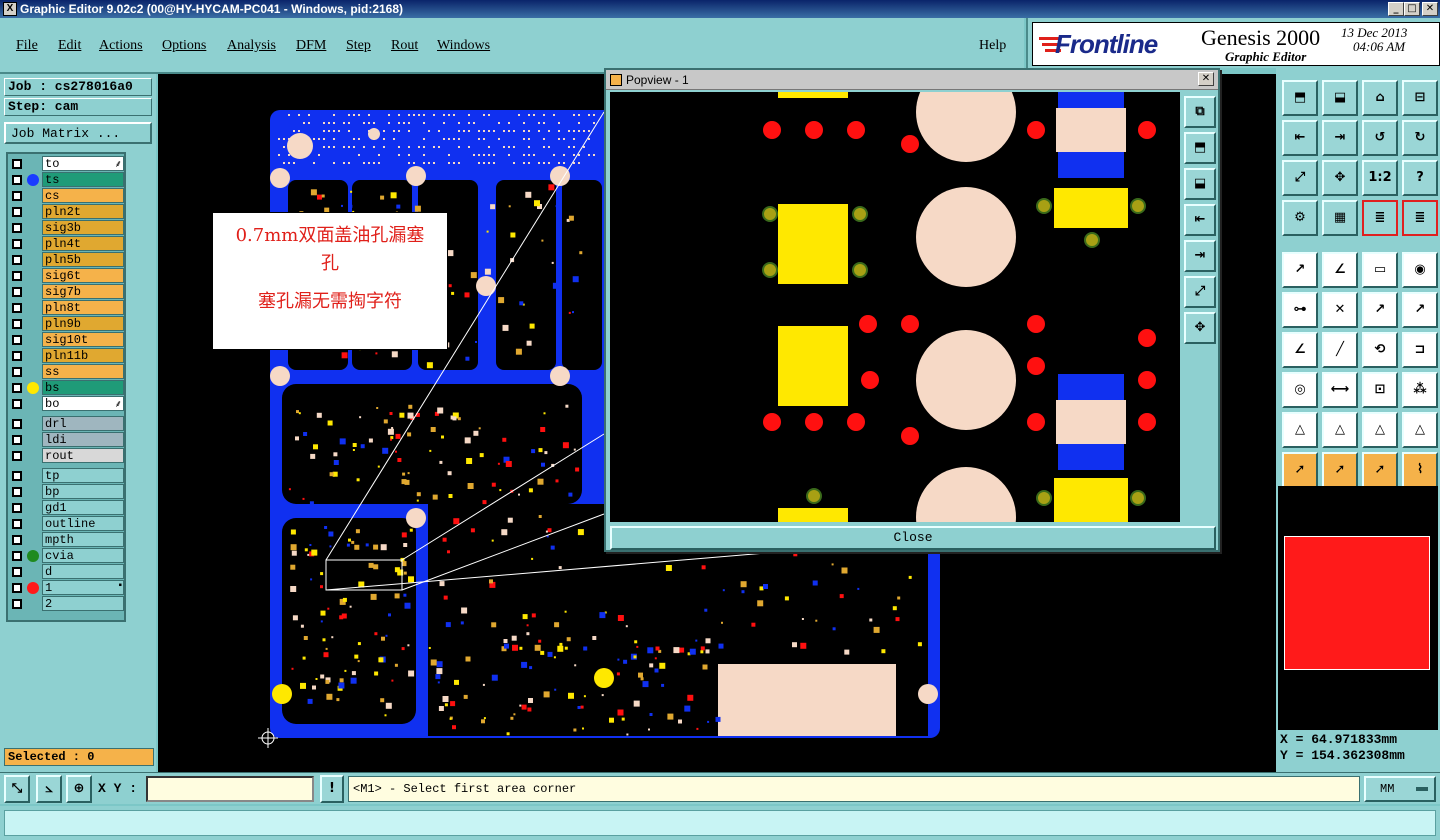 The width and height of the screenshot is (1440, 840). I want to click on draw-line-icon: ╱, so click(1340, 350).